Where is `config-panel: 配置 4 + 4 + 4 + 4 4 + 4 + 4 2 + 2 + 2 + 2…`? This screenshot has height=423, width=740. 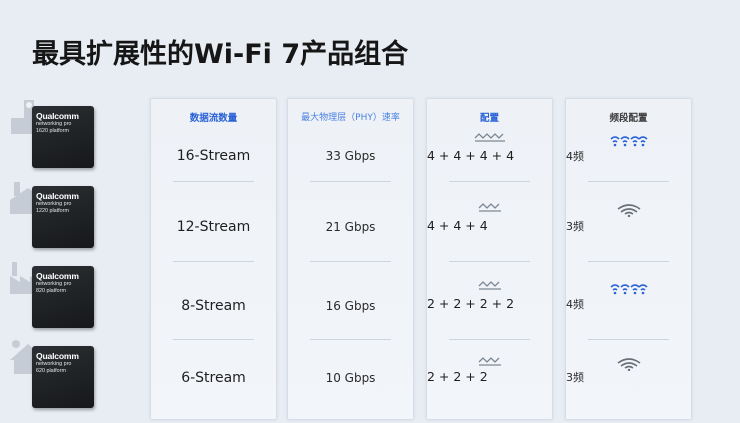 config-panel: 配置 4 + 4 + 4 + 4 4 + 4 + 4 2 + 2 + 2 + 2… is located at coordinates (489, 259).